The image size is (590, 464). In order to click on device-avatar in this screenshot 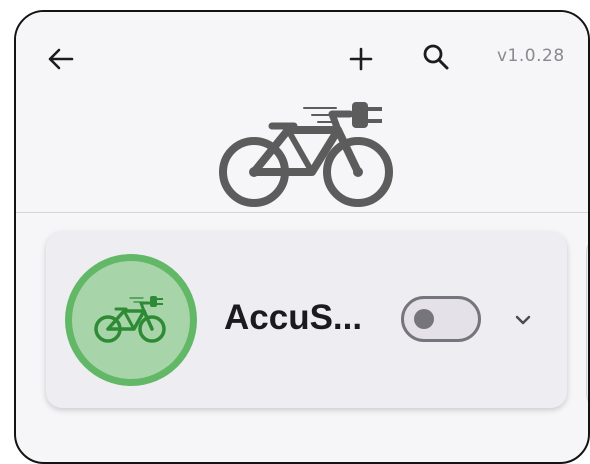, I will do `click(131, 320)`.